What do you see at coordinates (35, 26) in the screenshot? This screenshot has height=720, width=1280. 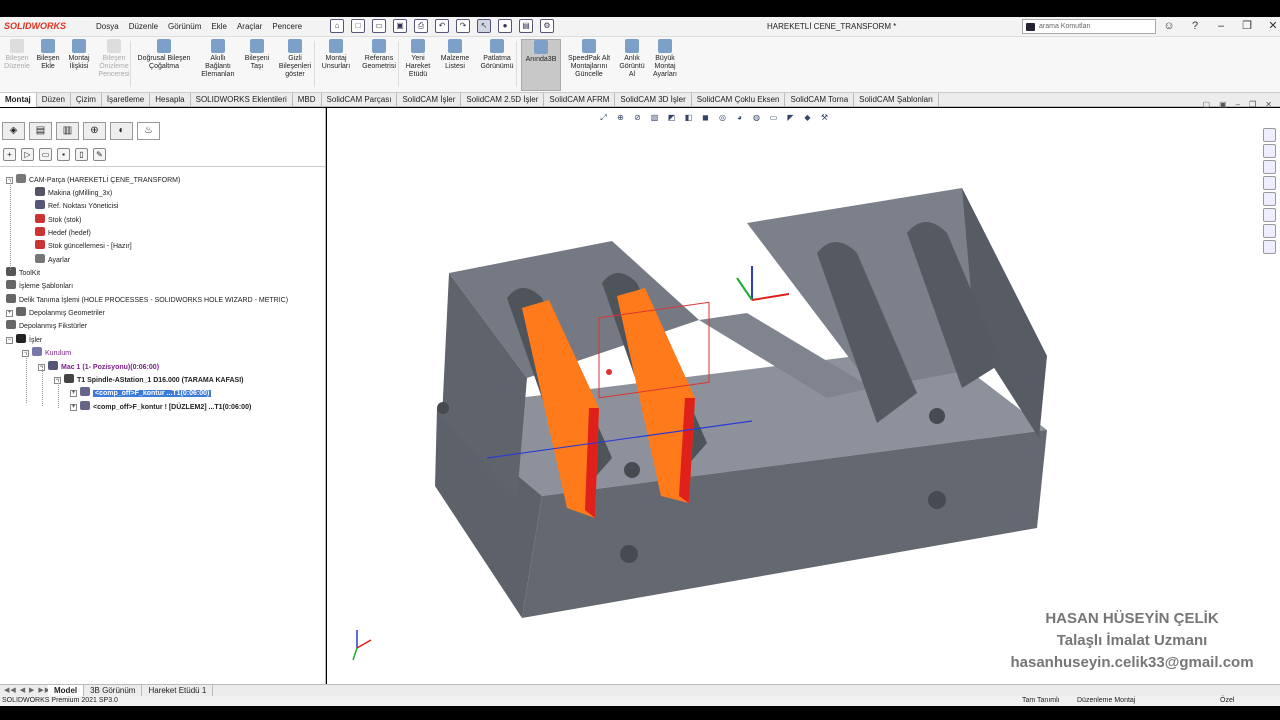 I see `app-logo: SOLIDWORKS` at bounding box center [35, 26].